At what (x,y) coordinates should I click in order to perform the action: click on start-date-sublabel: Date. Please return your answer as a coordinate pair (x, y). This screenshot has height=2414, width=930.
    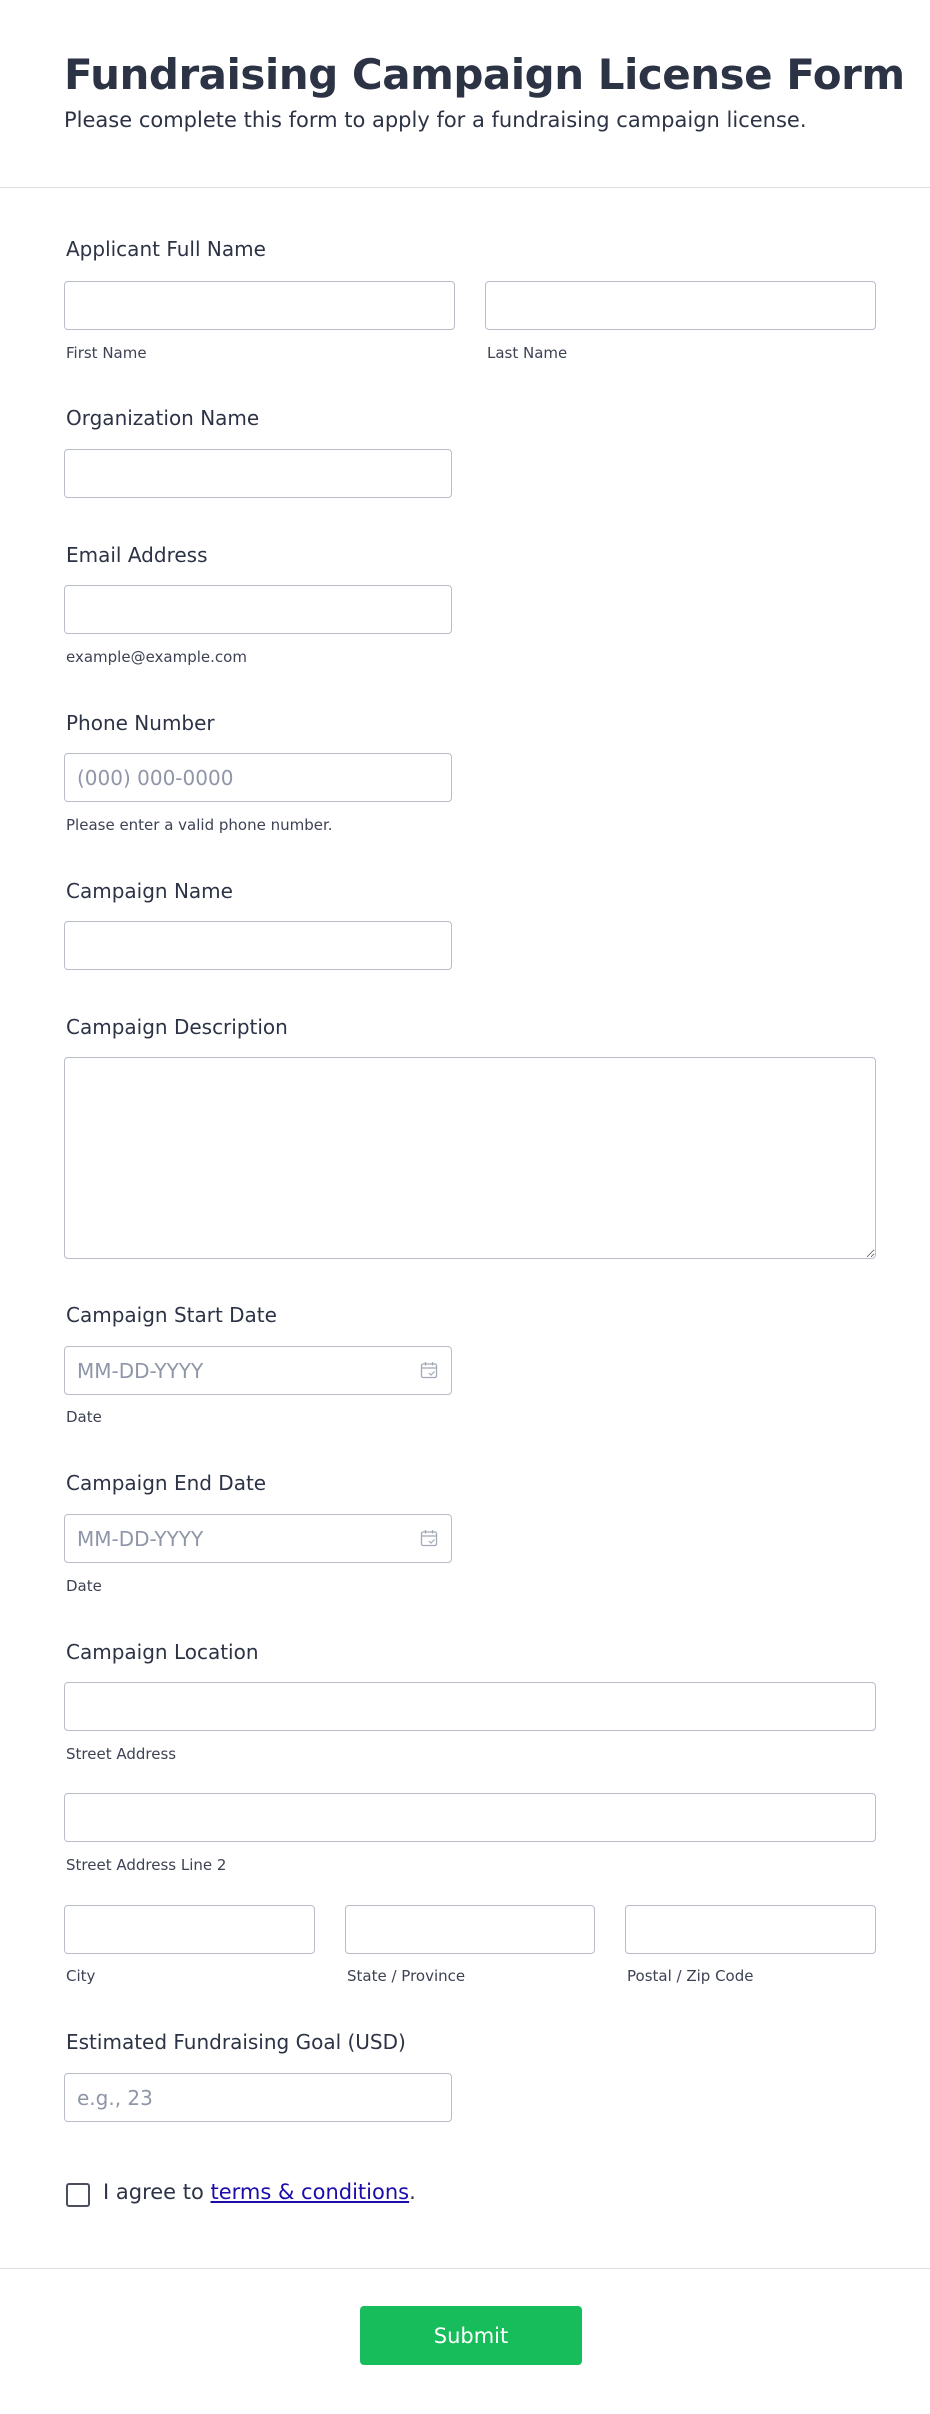
    Looking at the image, I should click on (84, 1417).